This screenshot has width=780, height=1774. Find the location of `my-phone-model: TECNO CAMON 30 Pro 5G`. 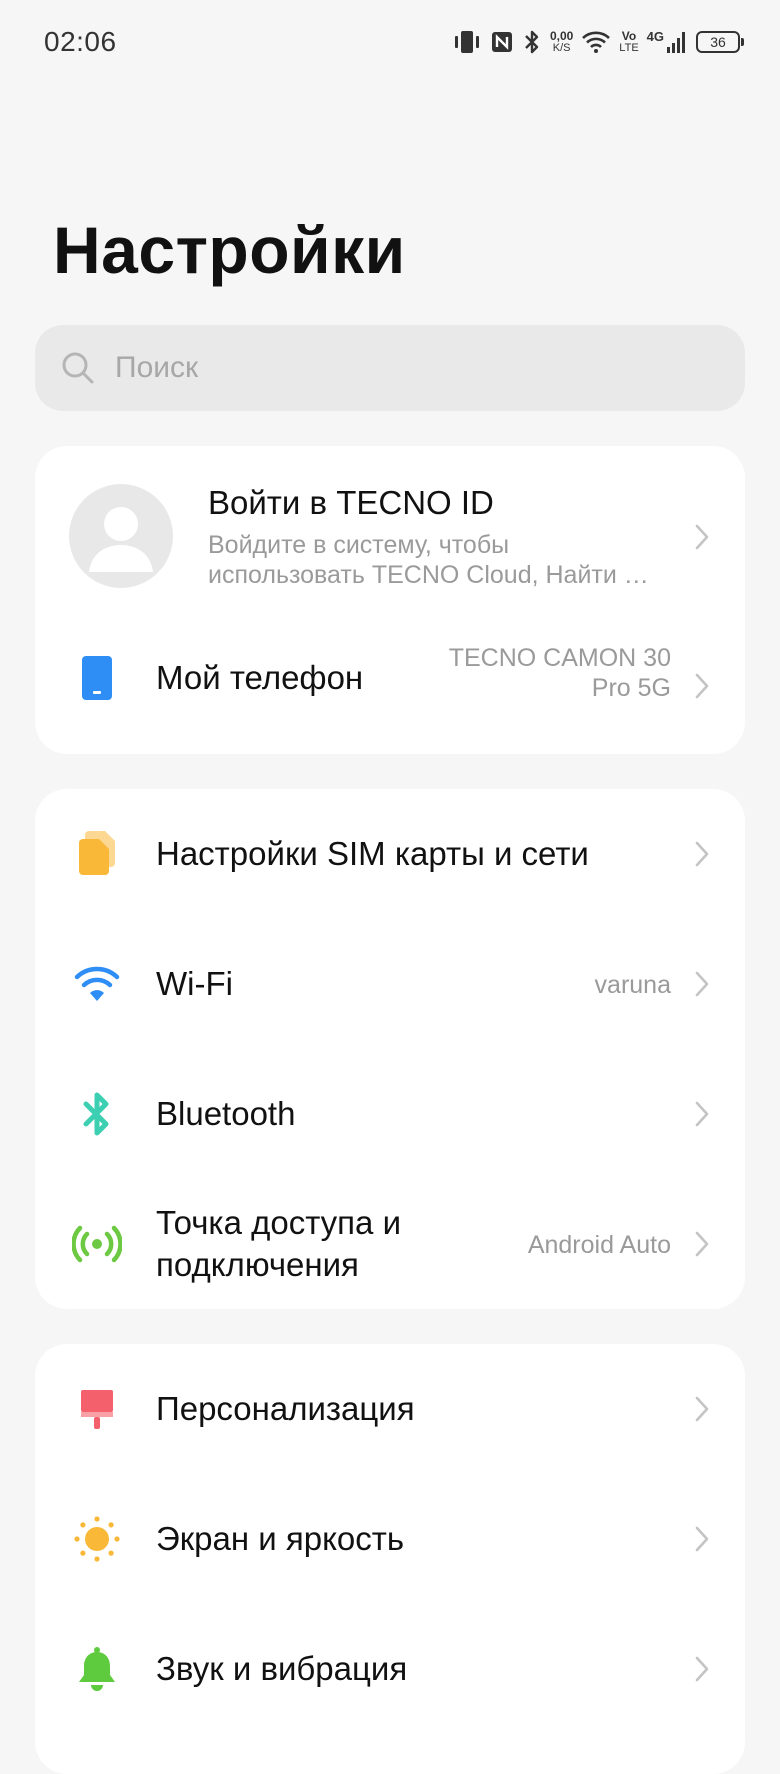

my-phone-model: TECNO CAMON 30 Pro 5G is located at coordinates (559, 673).